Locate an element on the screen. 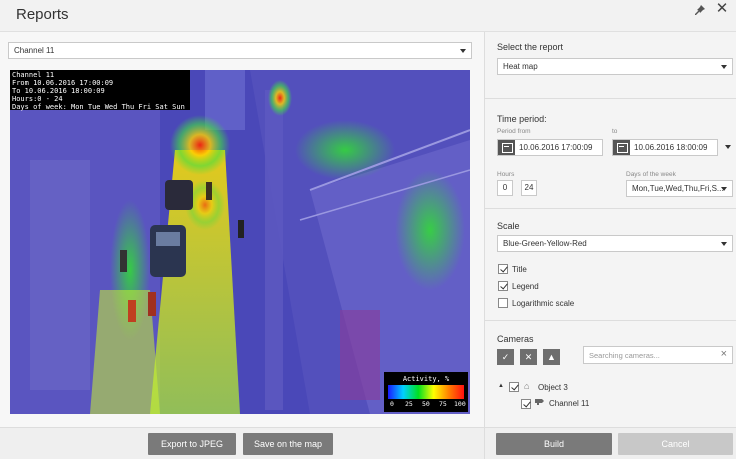 This screenshot has height=459, width=736. legend-gradient is located at coordinates (426, 392).